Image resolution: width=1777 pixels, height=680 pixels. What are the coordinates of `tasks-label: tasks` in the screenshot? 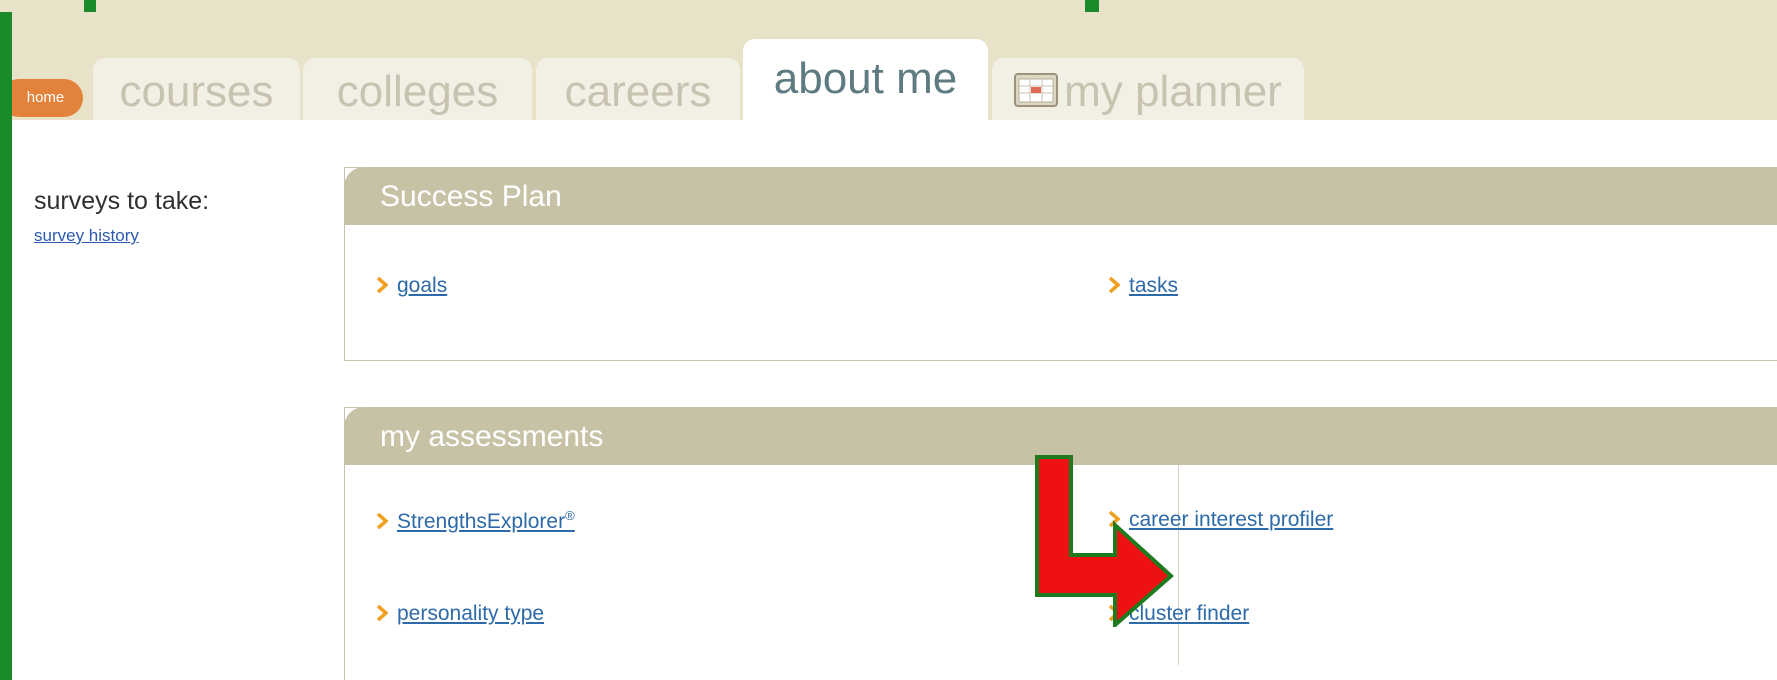 It's located at (1154, 285).